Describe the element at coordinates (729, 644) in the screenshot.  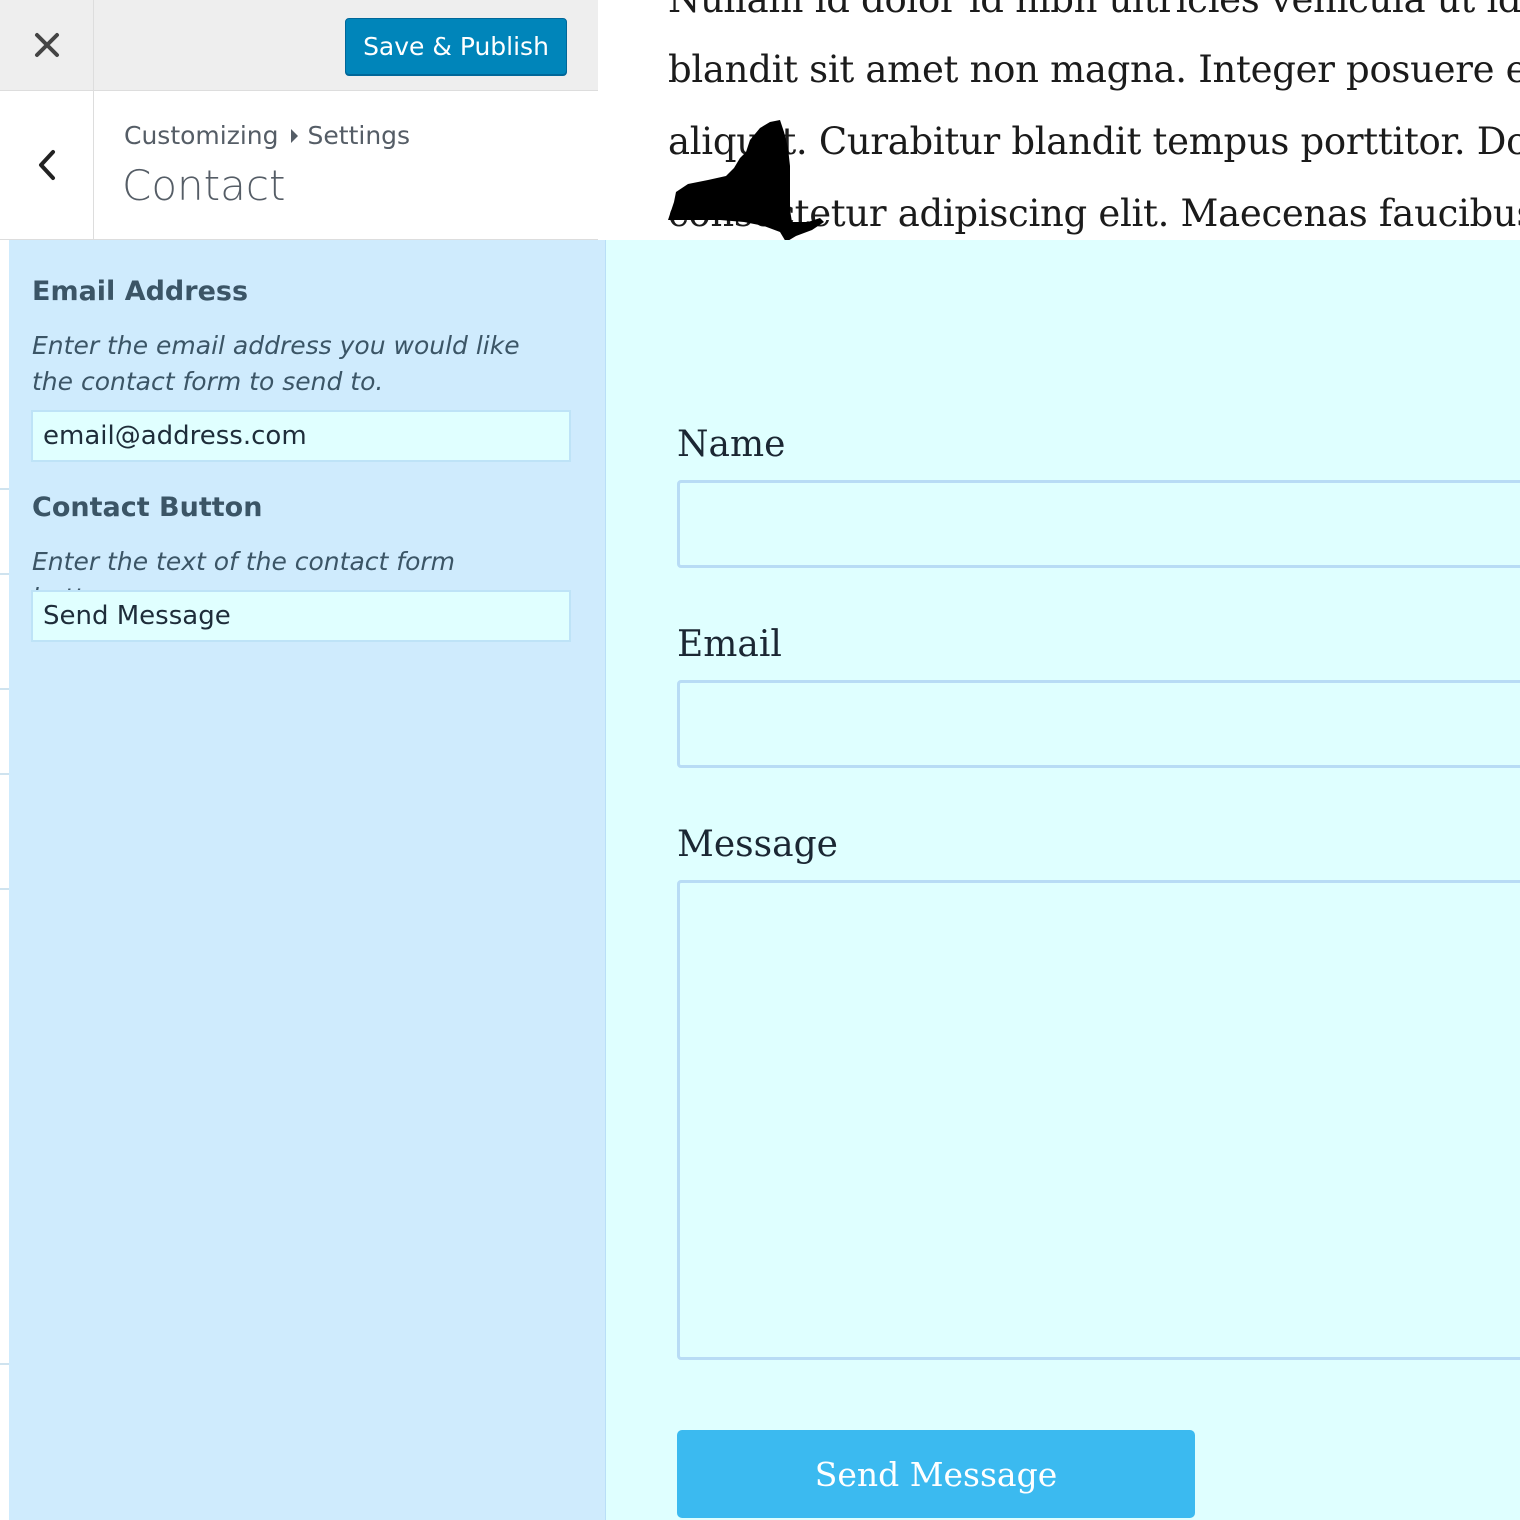
I see `email-label: Email` at that location.